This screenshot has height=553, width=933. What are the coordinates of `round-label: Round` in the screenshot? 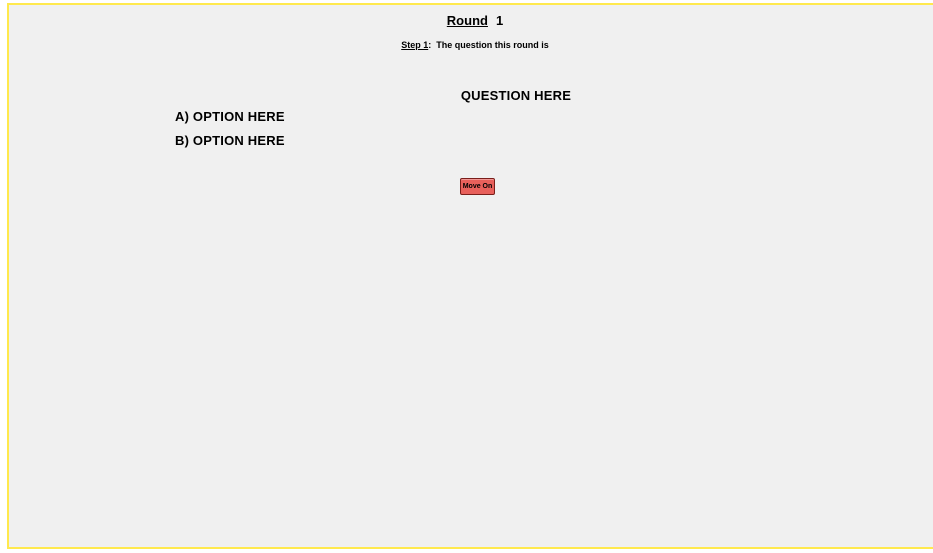 It's located at (467, 20).